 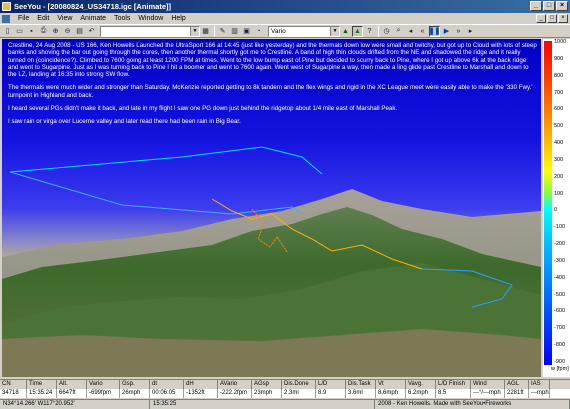 I want to click on grid-cell: 34718, so click(x=13, y=393).